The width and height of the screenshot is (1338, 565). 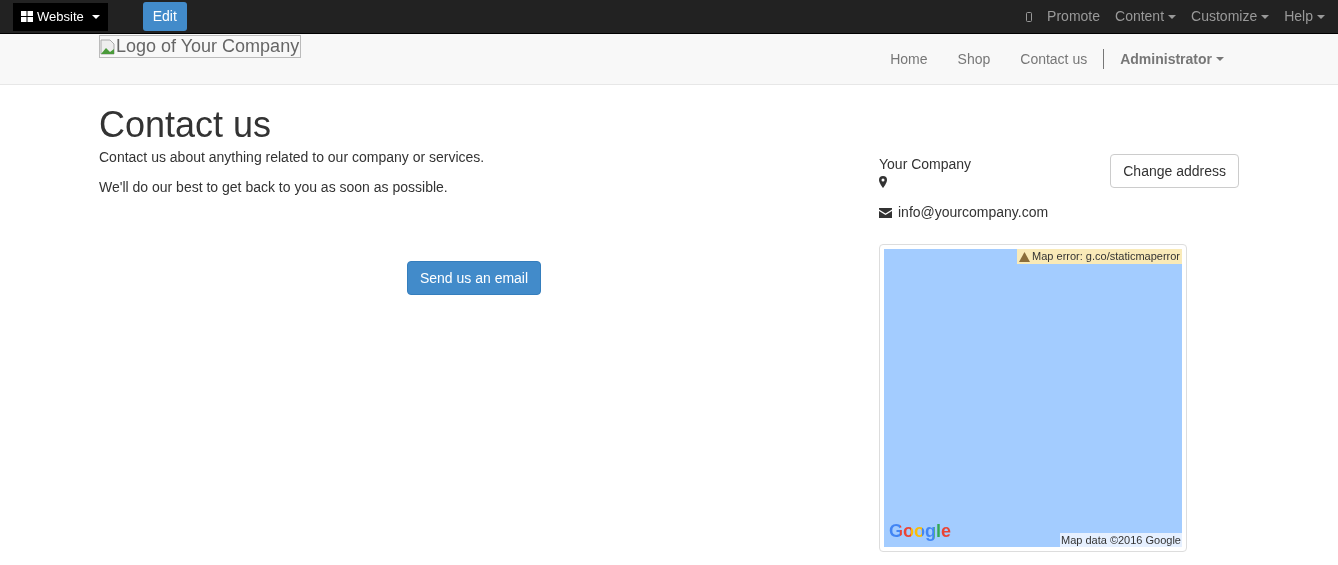 I want to click on page-title: Contact us, so click(x=186, y=125).